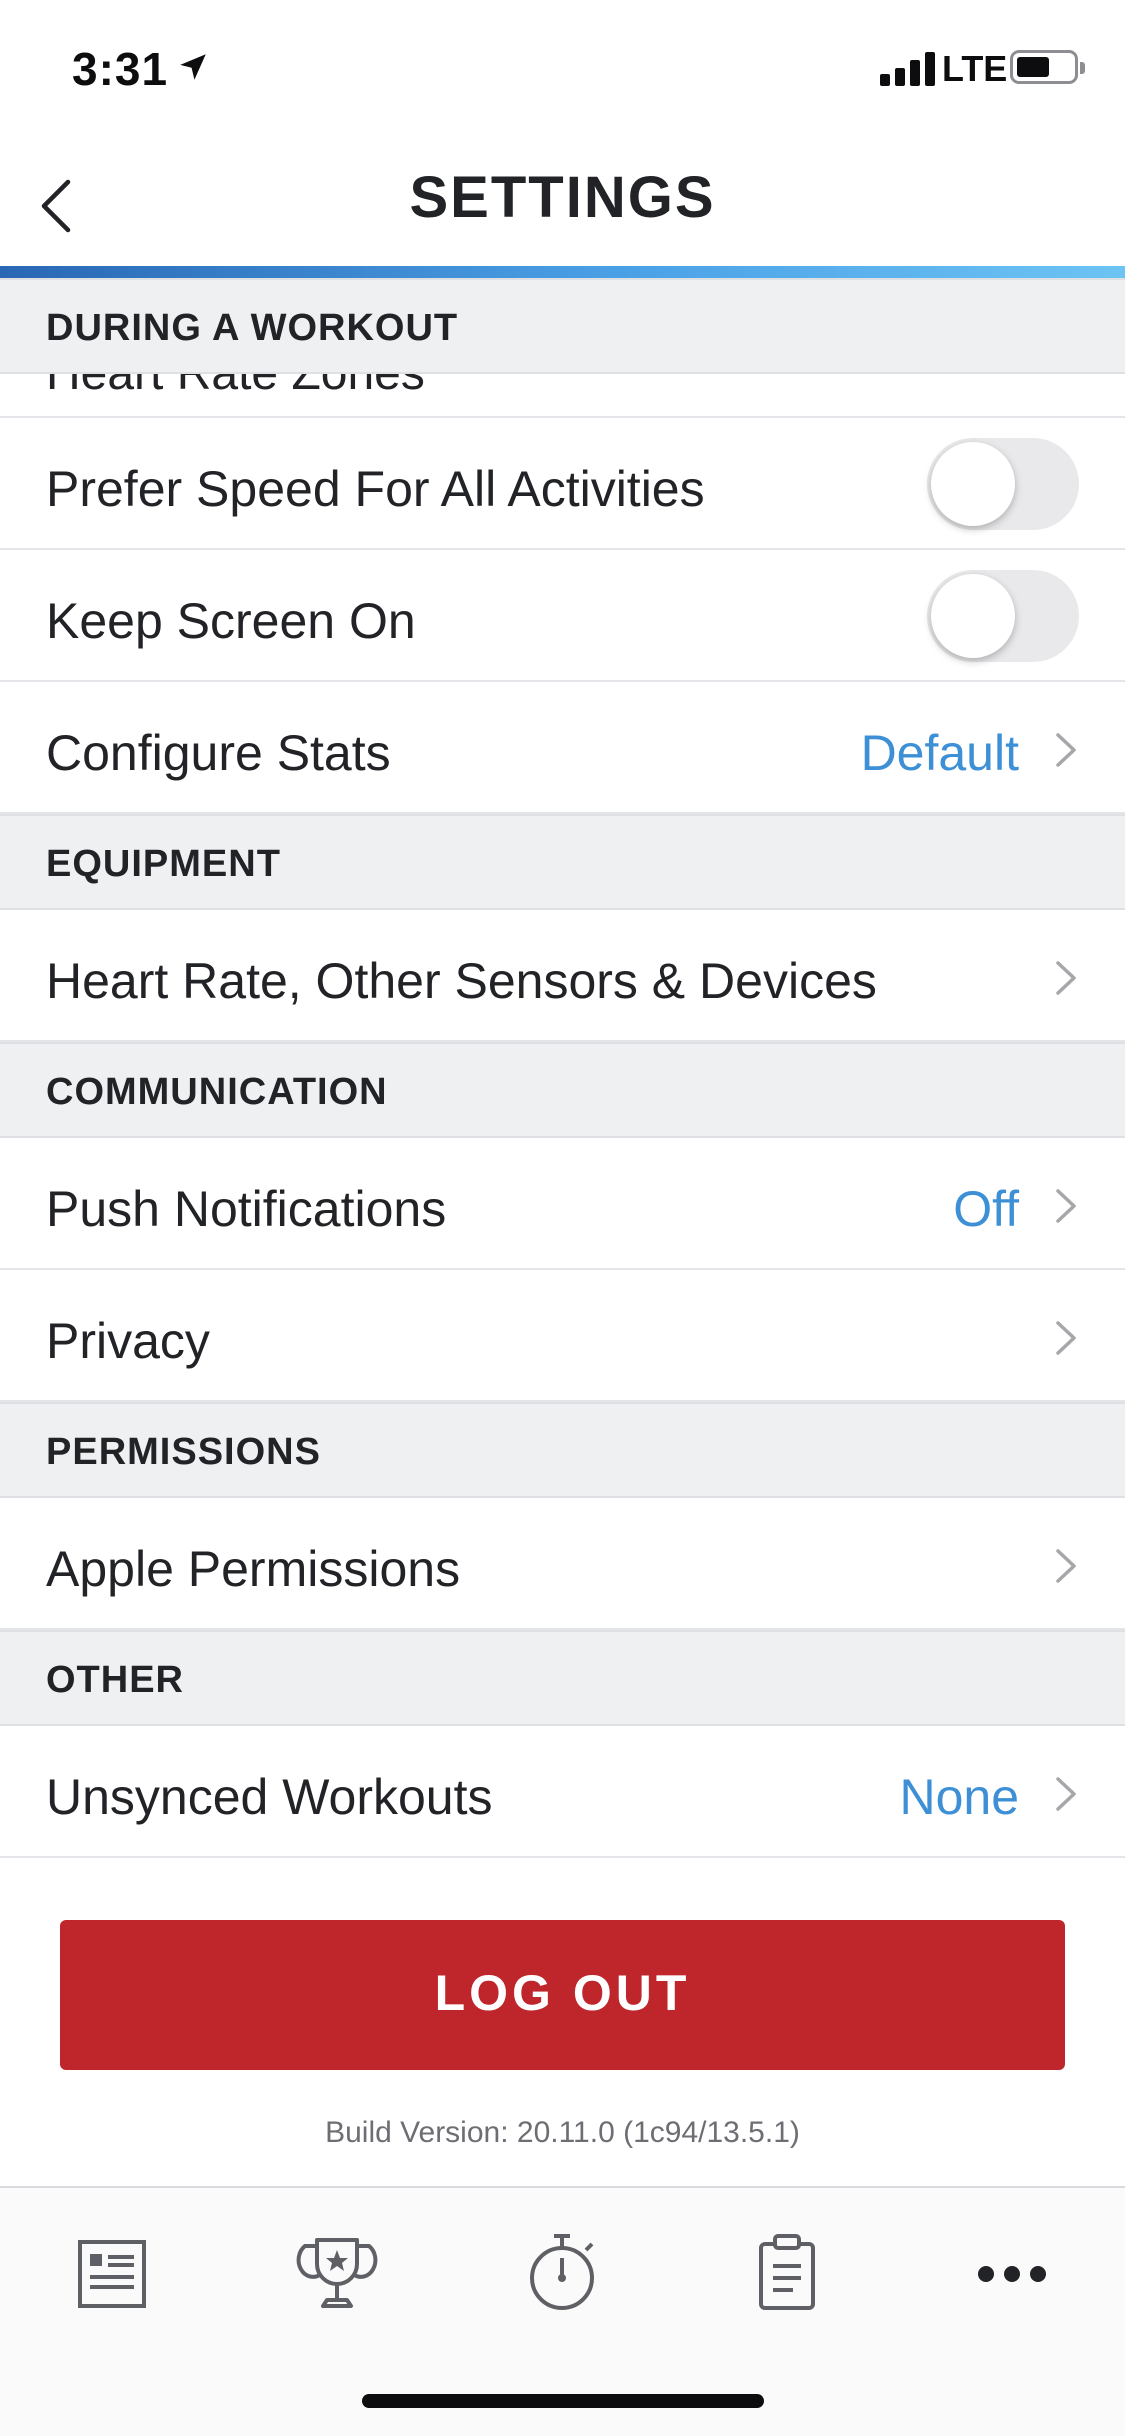 Image resolution: width=1125 pixels, height=2436 pixels. Describe the element at coordinates (975, 68) in the screenshot. I see `network-type: LTE` at that location.